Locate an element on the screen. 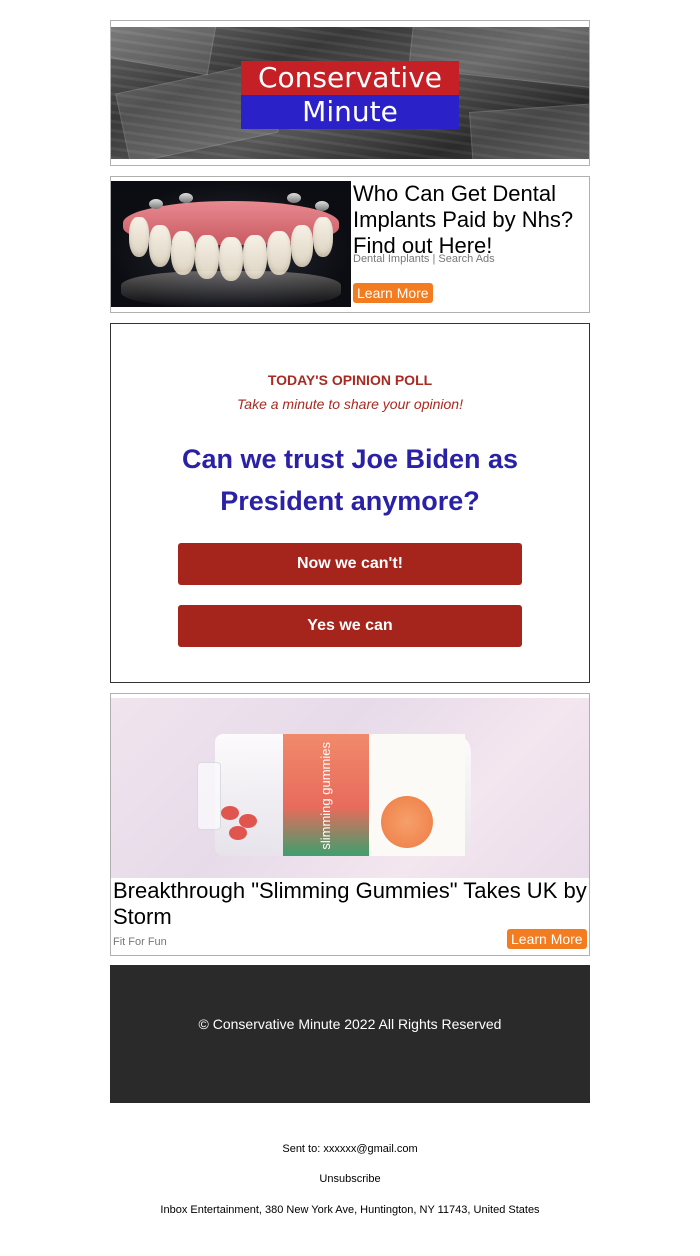 The width and height of the screenshot is (700, 1256). poll-heading: TODAY'S OPINION POLL is located at coordinates (350, 380).